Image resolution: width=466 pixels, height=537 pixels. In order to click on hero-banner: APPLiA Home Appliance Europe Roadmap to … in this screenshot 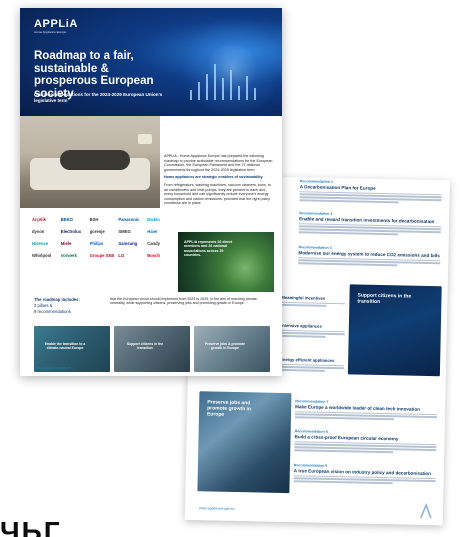, I will do `click(151, 62)`.